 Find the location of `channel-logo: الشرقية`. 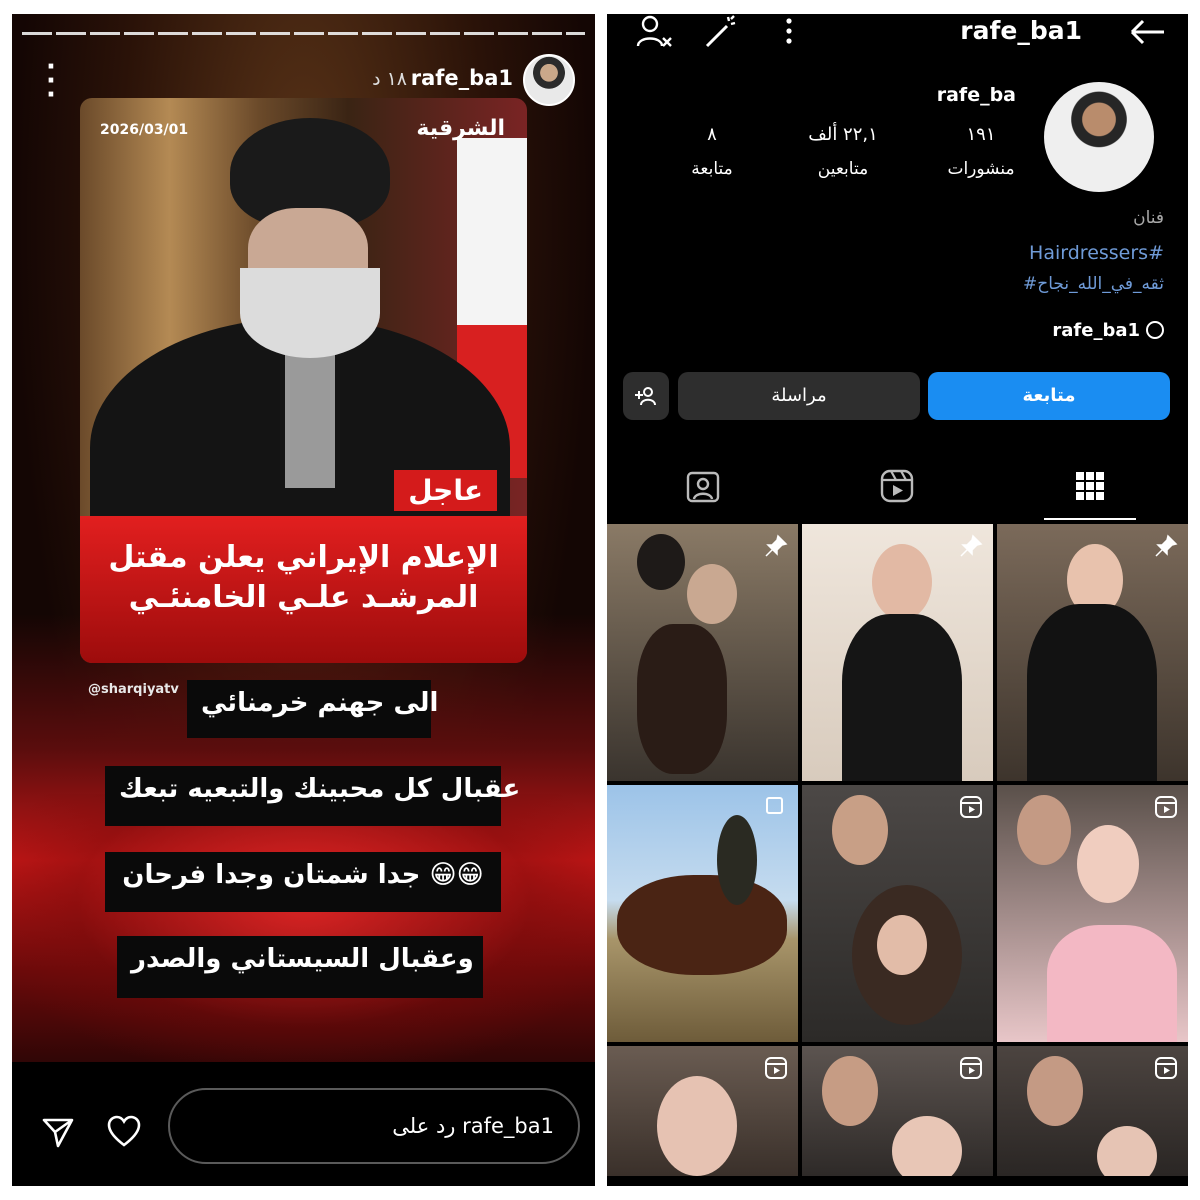

channel-logo: الشرقية is located at coordinates (460, 128).